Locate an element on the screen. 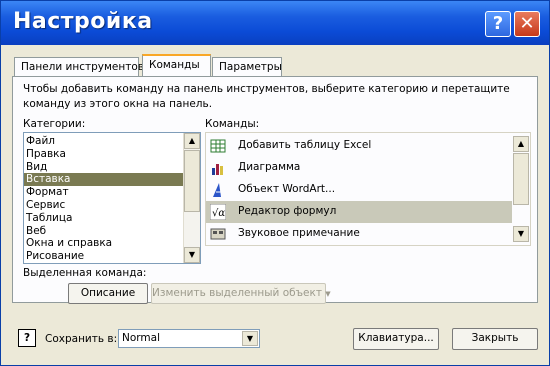 This screenshot has height=366, width=550. close-window-button: ✕ is located at coordinates (527, 24).